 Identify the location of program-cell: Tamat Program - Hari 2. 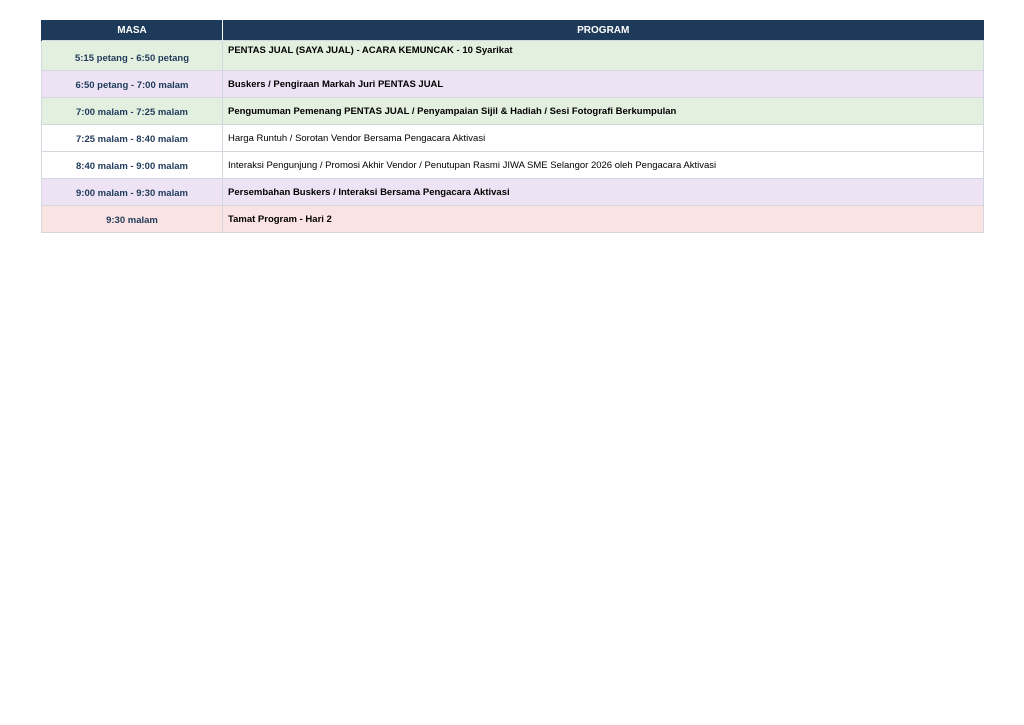
(603, 219).